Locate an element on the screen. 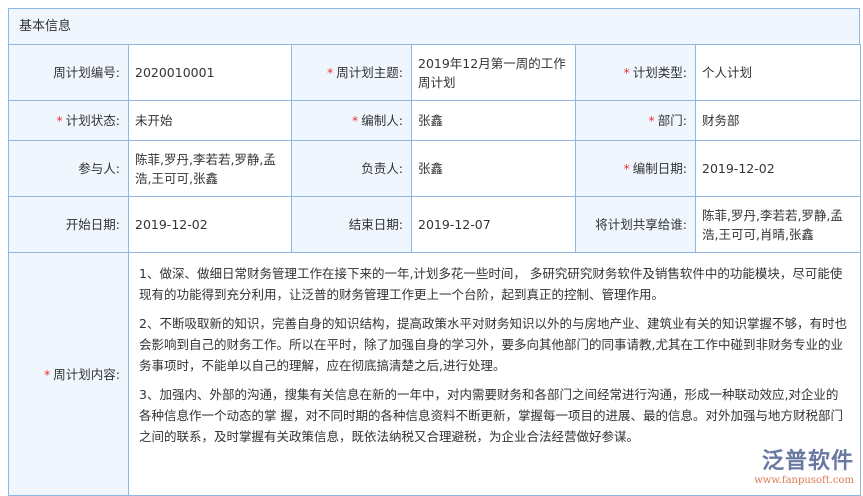  label-text: 结束日期: is located at coordinates (375, 224).